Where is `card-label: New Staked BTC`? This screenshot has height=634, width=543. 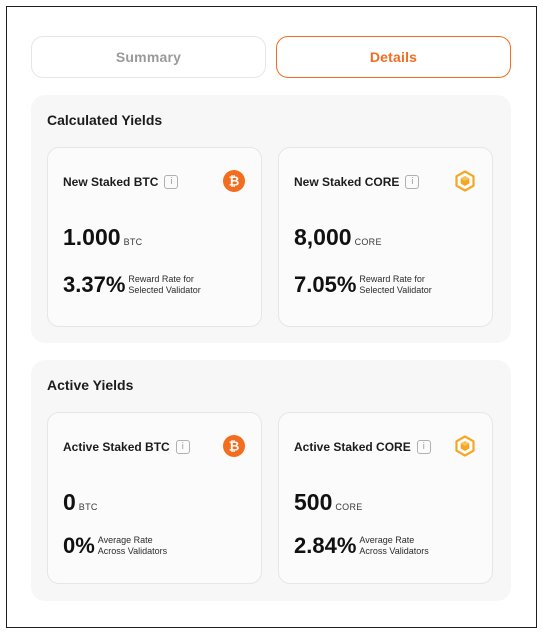 card-label: New Staked BTC is located at coordinates (111, 182).